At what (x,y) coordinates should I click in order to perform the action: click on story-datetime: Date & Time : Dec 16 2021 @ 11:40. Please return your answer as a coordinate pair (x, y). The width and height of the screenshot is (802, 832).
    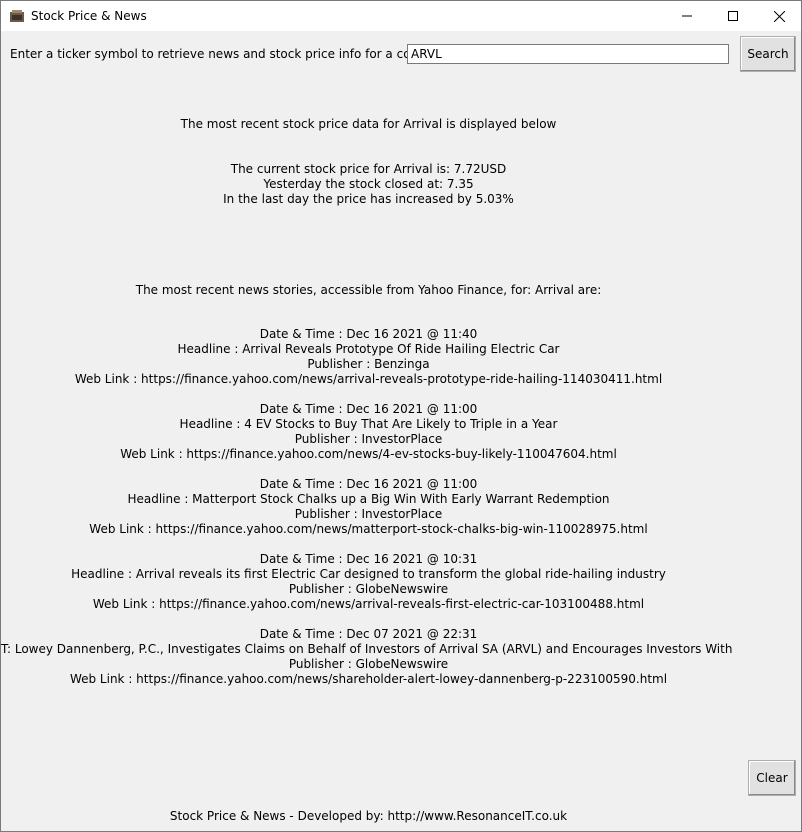
    Looking at the image, I should click on (368, 334).